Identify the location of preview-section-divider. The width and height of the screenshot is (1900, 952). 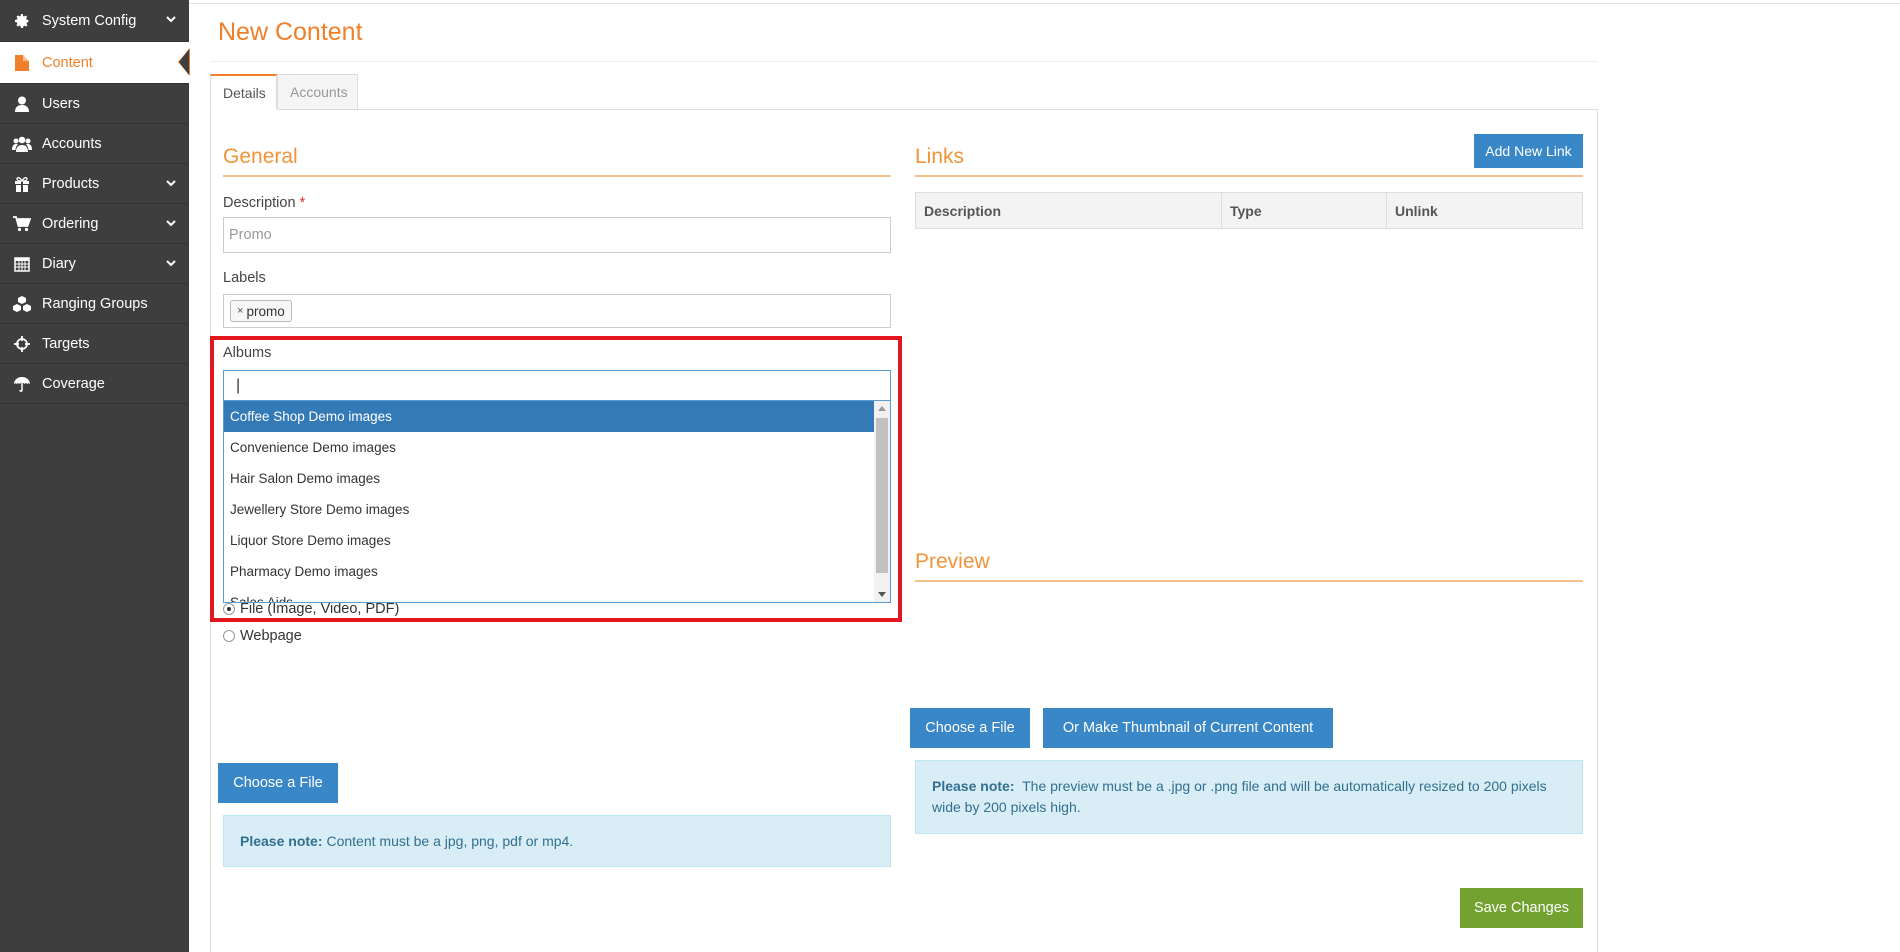
(1249, 581).